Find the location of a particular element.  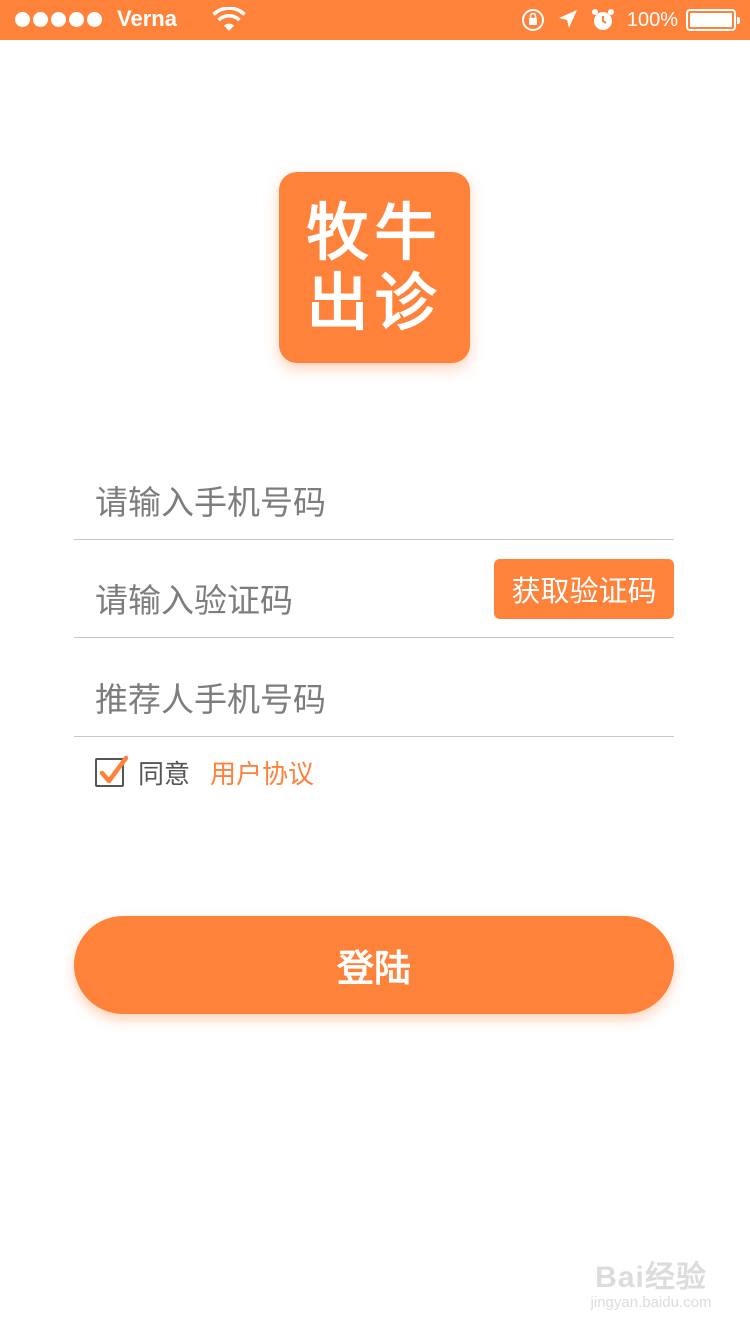

agree-checkbox is located at coordinates (112, 771).